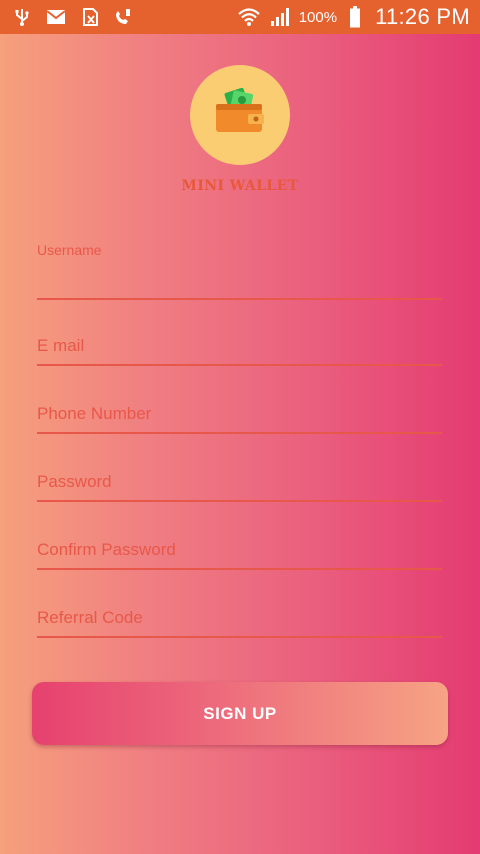 Image resolution: width=480 pixels, height=854 pixels. Describe the element at coordinates (56, 17) in the screenshot. I see `gmail-icon` at that location.